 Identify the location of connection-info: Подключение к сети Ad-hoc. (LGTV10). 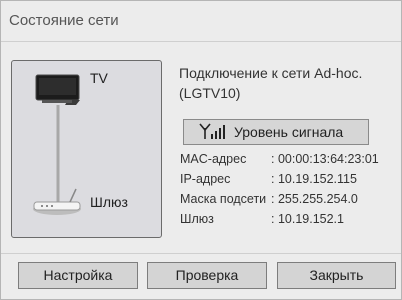
(286, 83).